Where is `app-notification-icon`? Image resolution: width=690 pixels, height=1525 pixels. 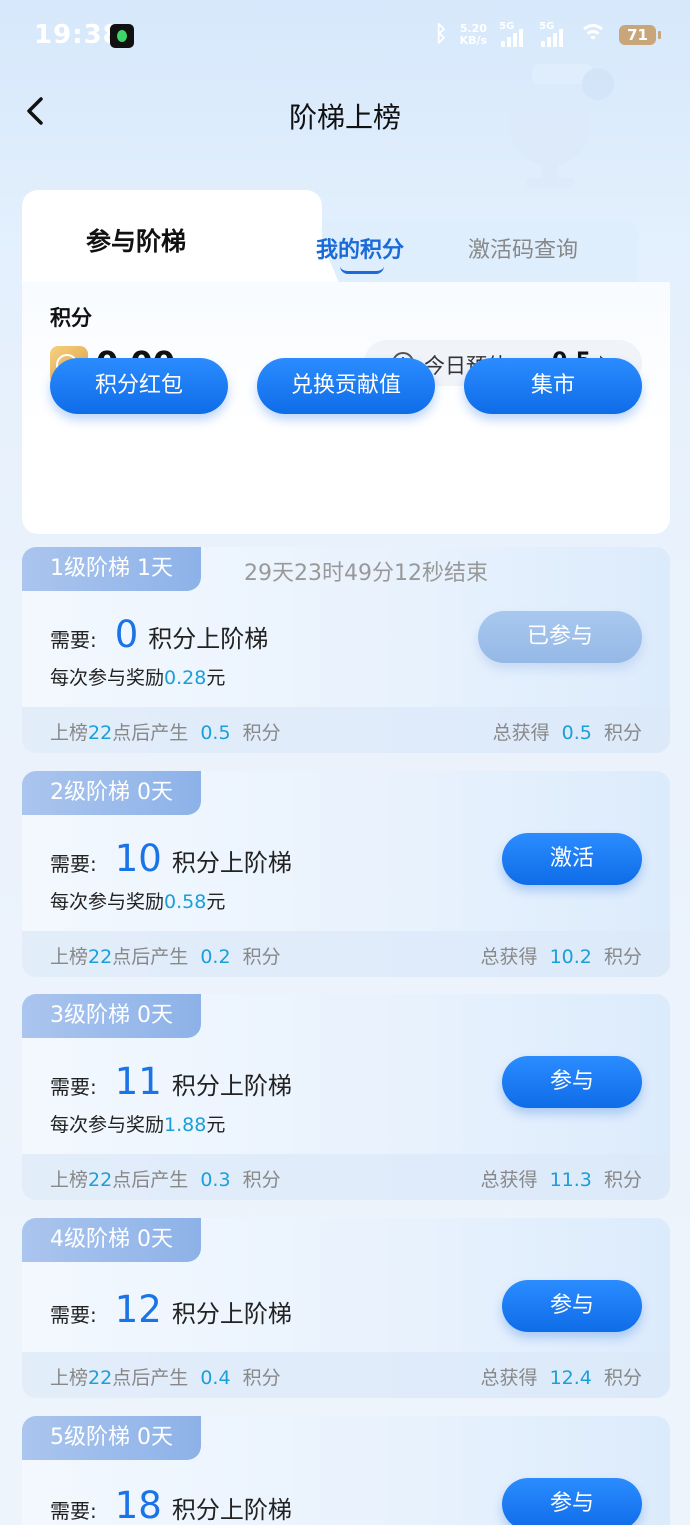
app-notification-icon is located at coordinates (122, 36).